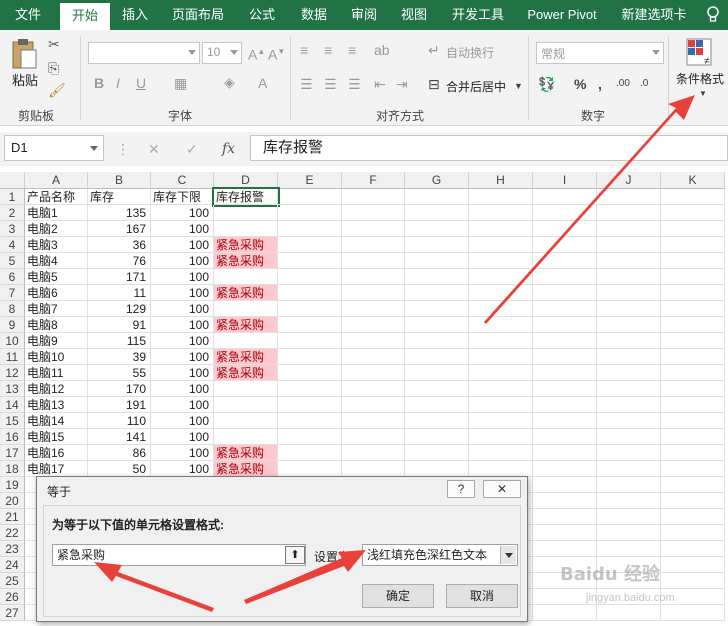  I want to click on cell-d17: 紧急采购, so click(246, 453).